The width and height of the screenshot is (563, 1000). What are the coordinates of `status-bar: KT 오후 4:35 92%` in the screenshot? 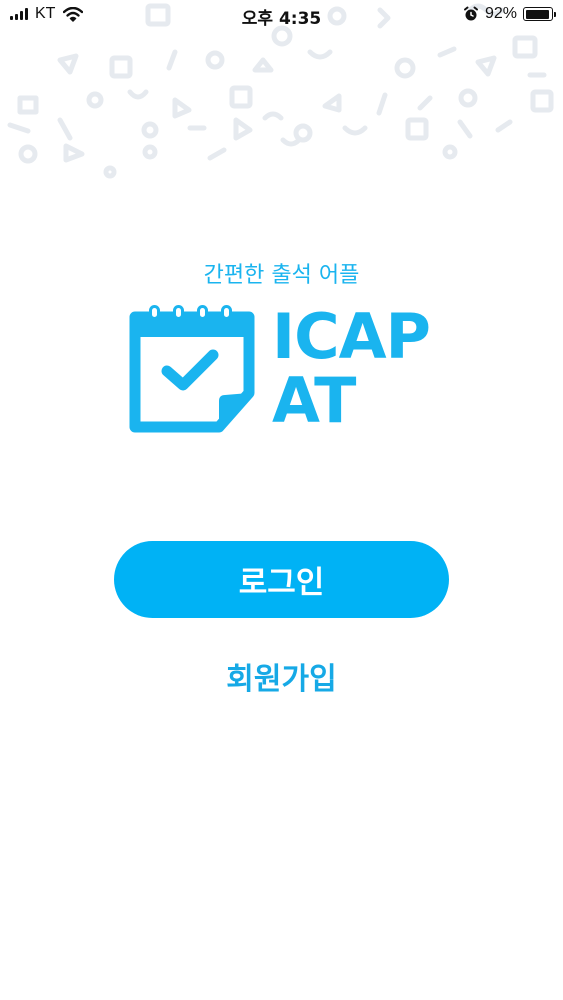 It's located at (281, 15).